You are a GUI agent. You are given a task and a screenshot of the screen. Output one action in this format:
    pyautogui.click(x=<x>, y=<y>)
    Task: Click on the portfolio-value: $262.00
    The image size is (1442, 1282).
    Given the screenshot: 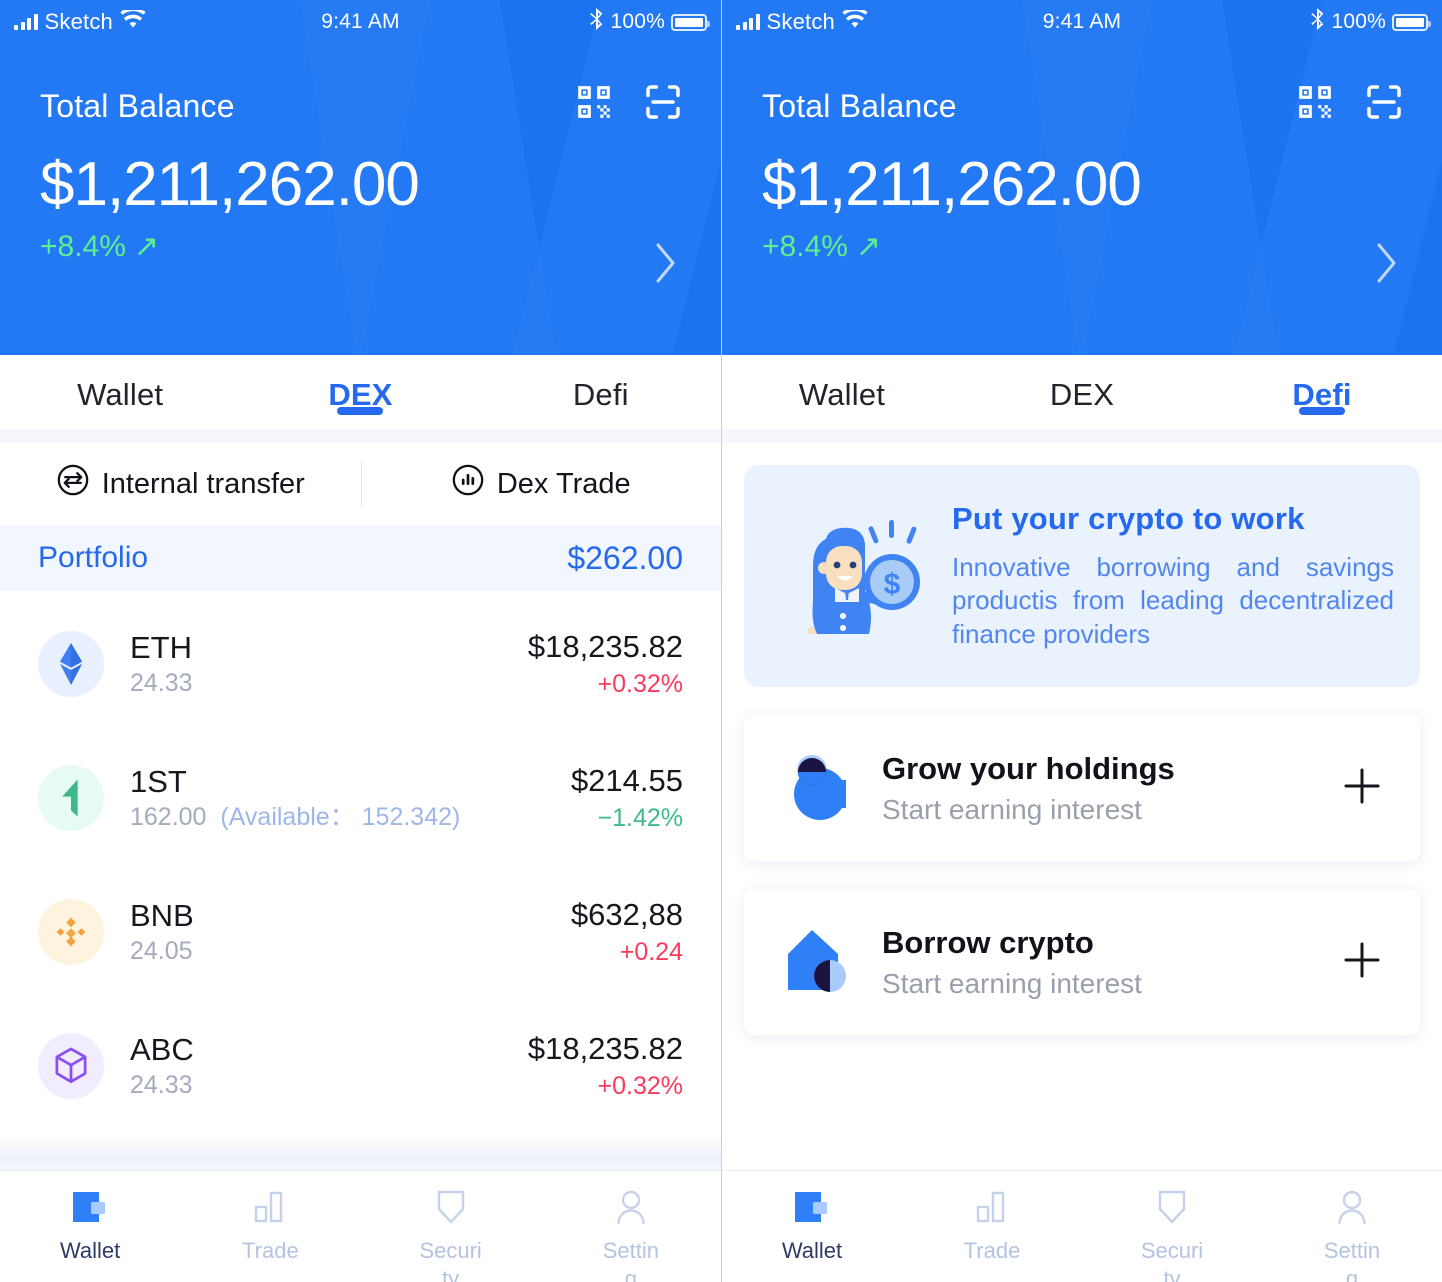 What is the action you would take?
    pyautogui.click(x=625, y=557)
    